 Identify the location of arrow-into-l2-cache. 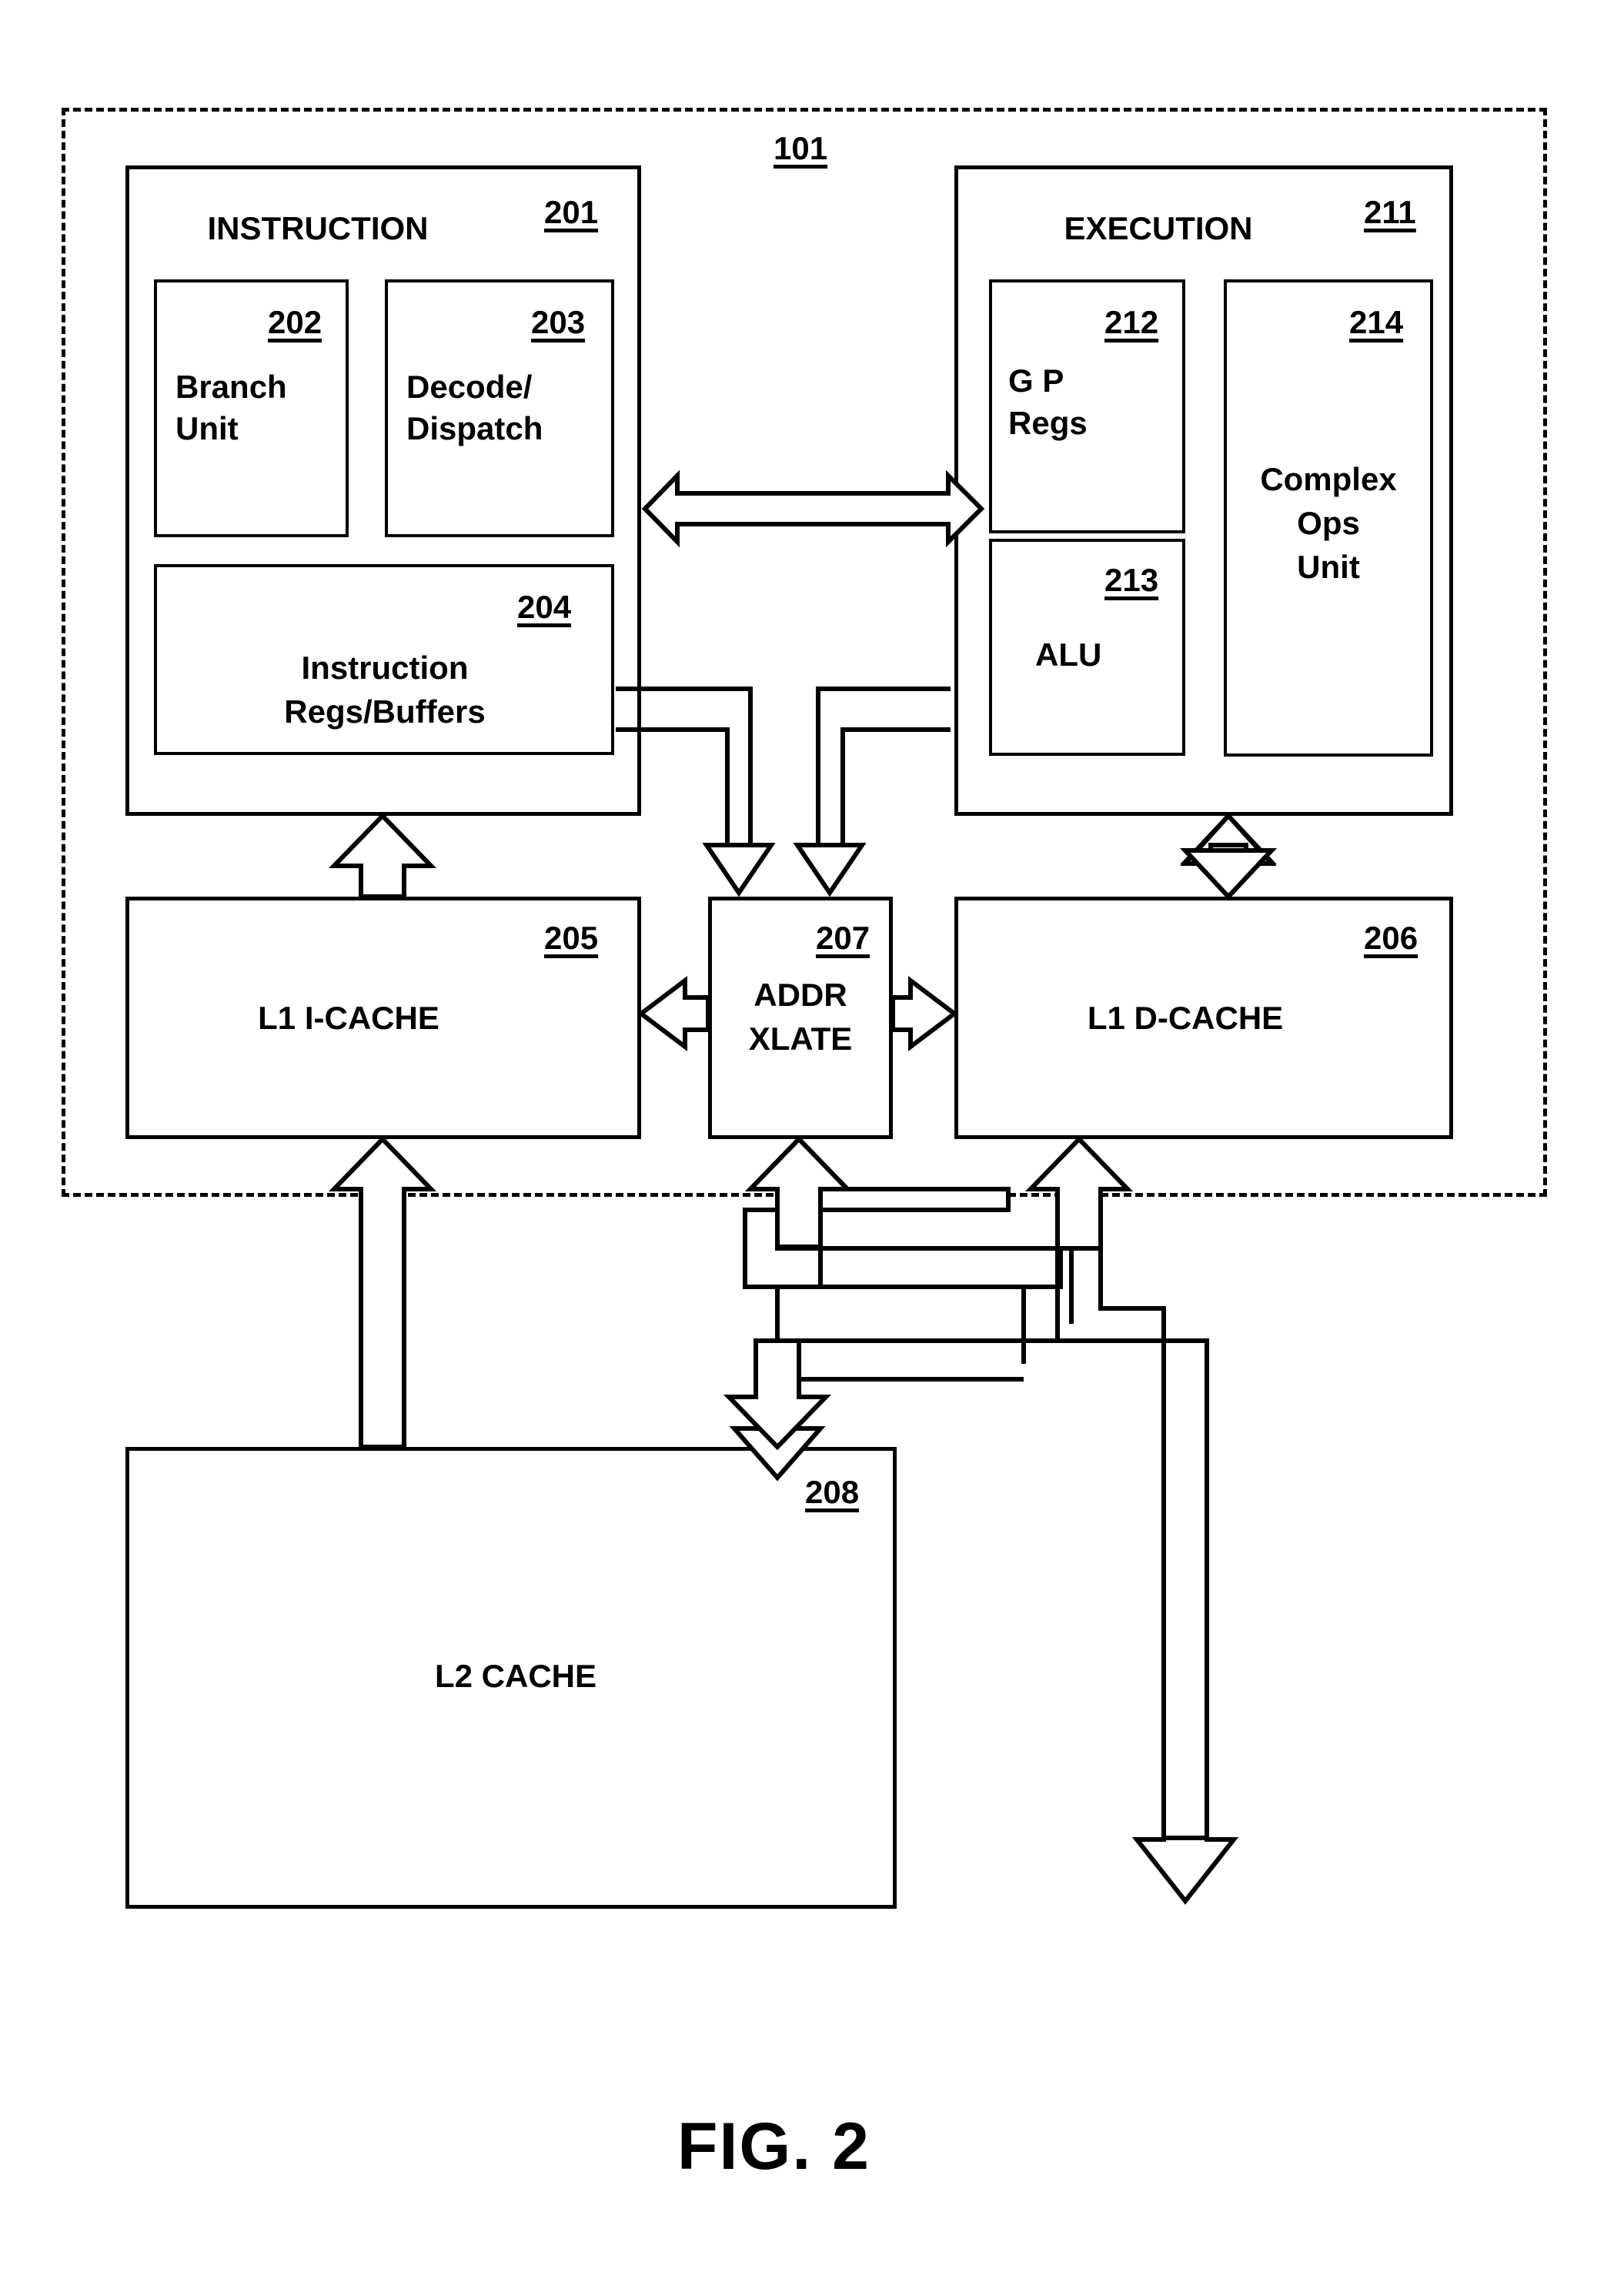
(777, 1394).